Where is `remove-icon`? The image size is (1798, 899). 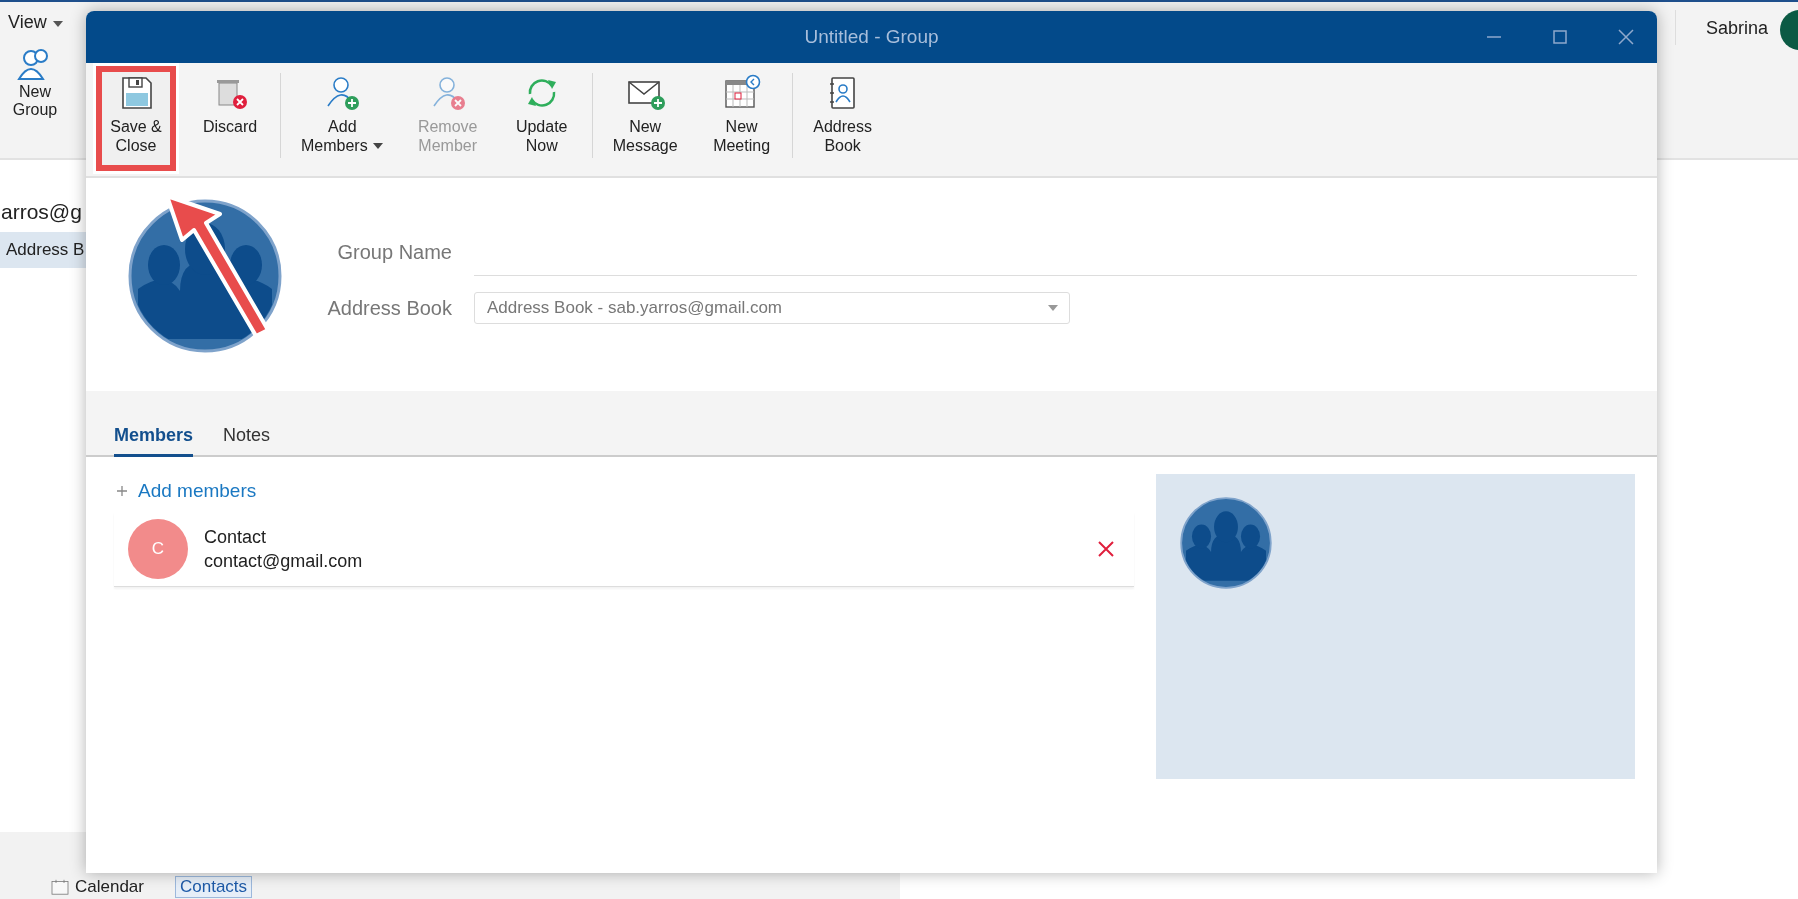 remove-icon is located at coordinates (1106, 549).